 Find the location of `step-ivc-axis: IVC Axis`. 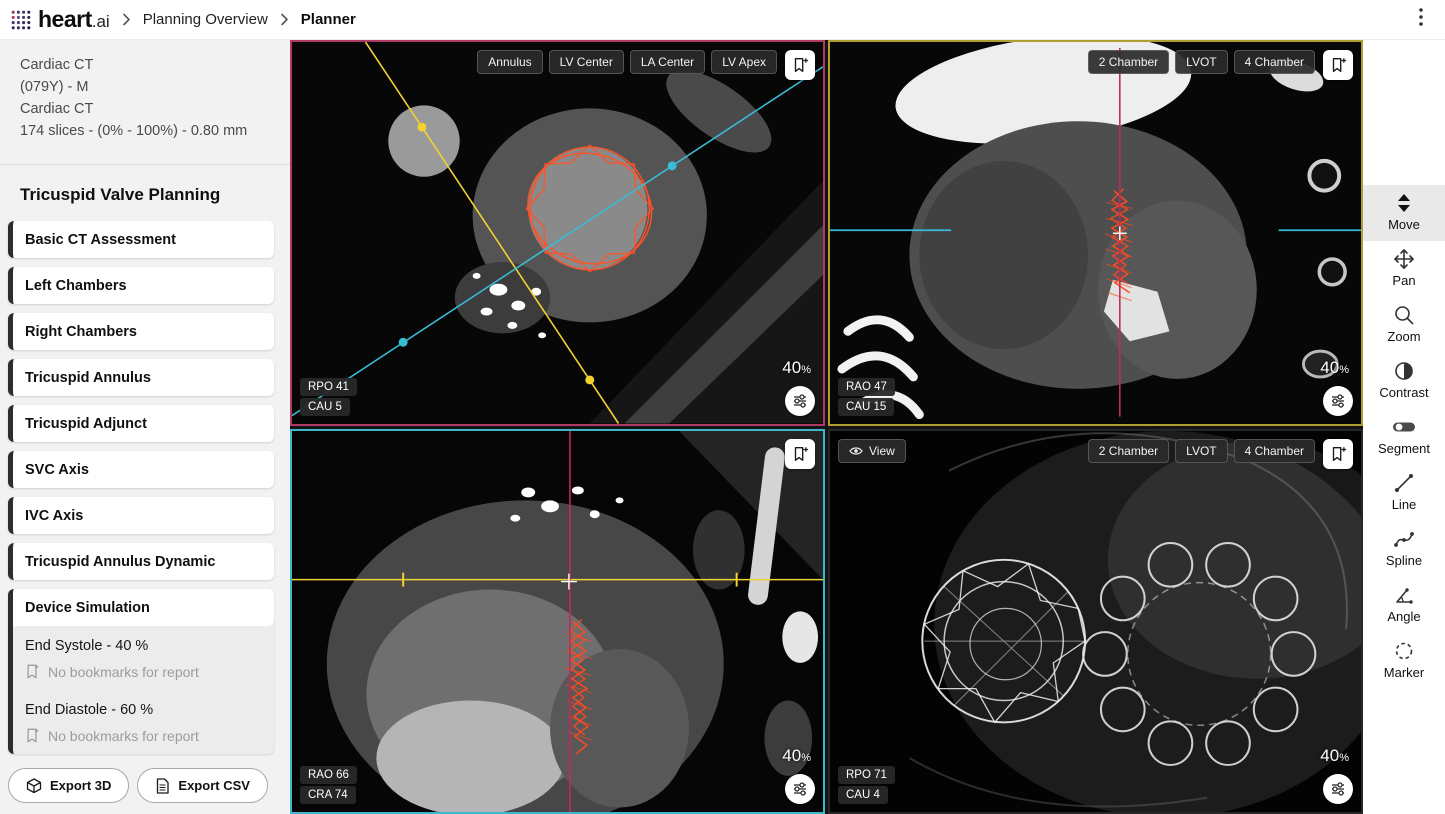

step-ivc-axis: IVC Axis is located at coordinates (141, 515).